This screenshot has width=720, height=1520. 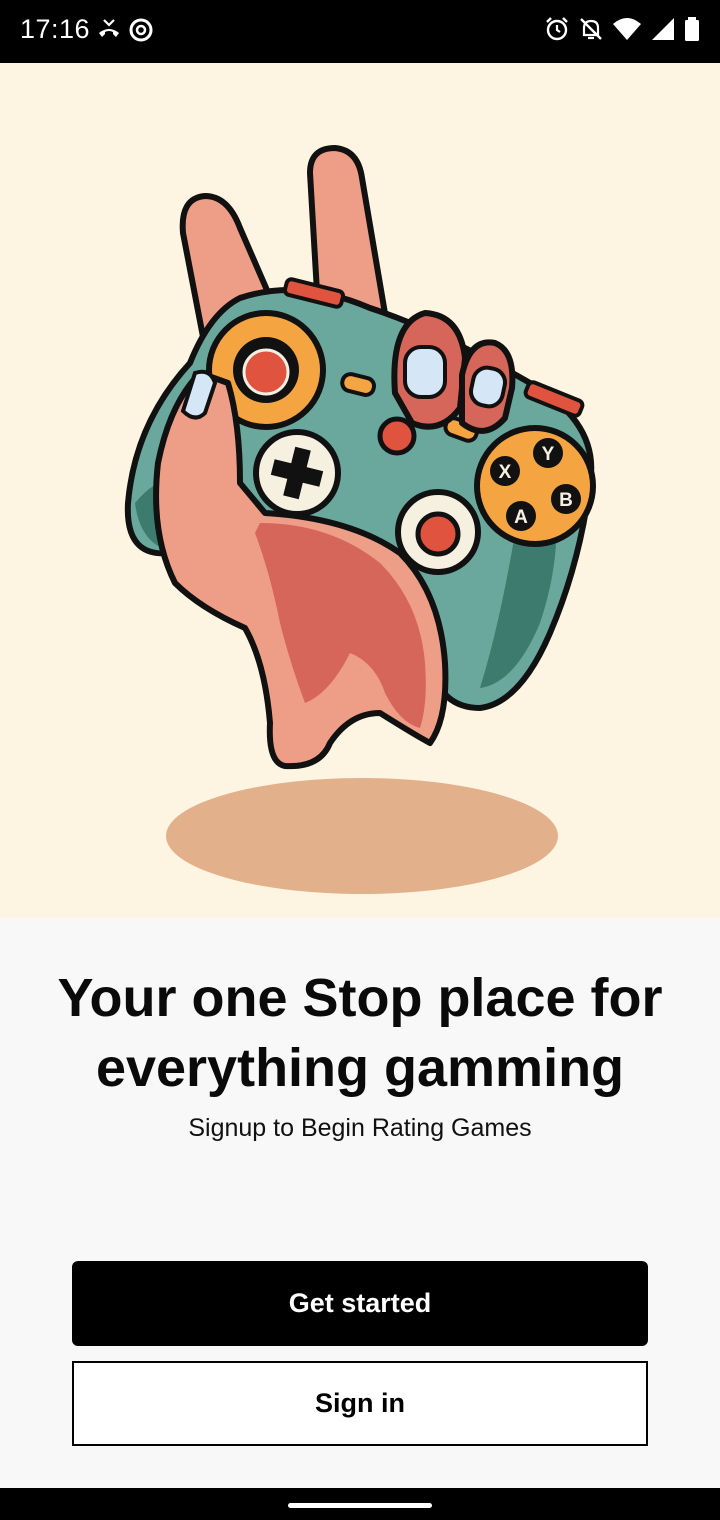 I want to click on get-started-button: Get started, so click(x=360, y=1303).